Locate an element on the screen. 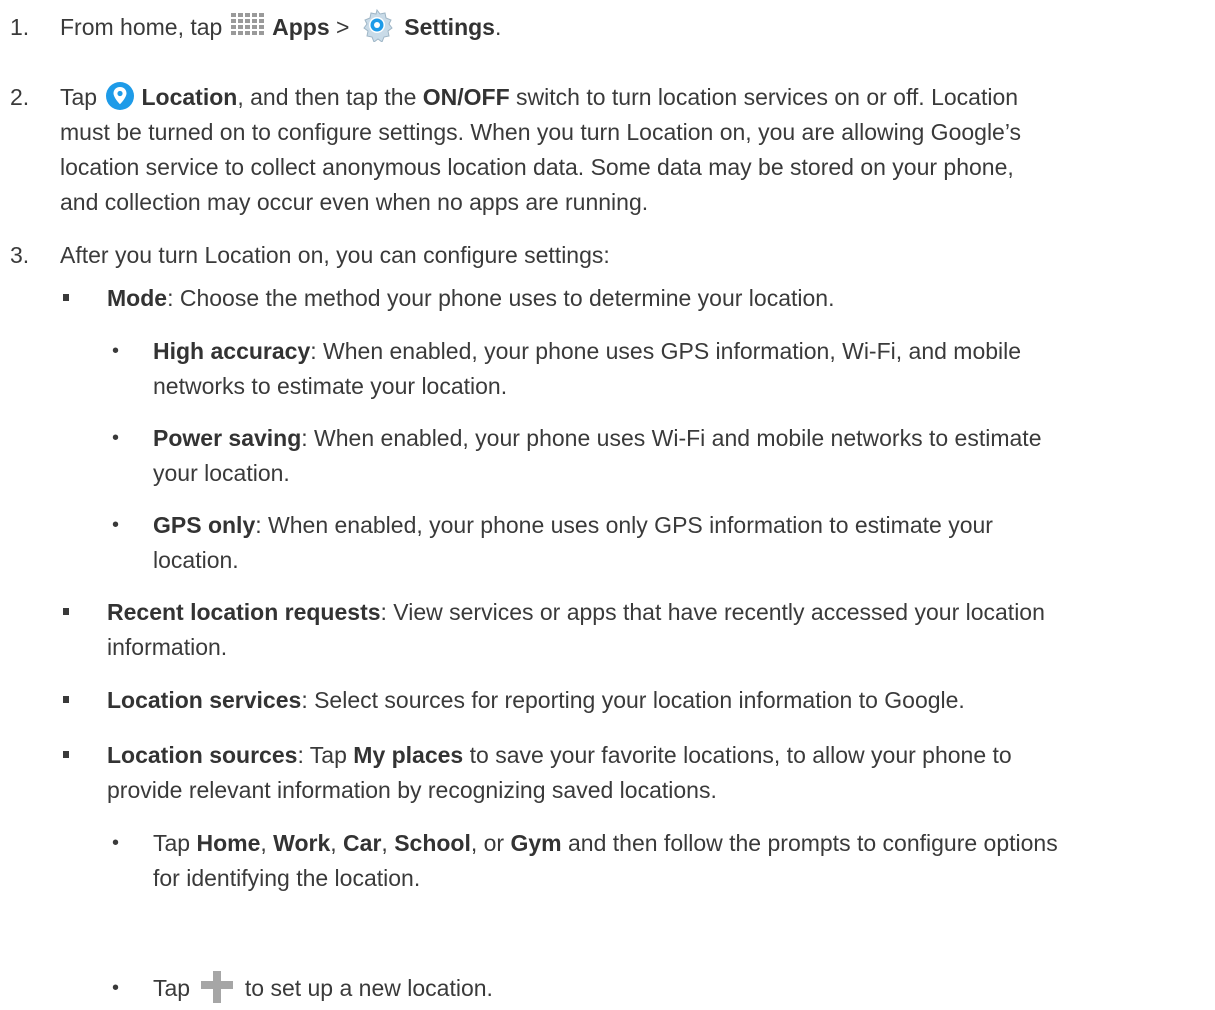 The width and height of the screenshot is (1215, 1010). step-1-text: From home, tap Apps > Settings. is located at coordinates (281, 27).